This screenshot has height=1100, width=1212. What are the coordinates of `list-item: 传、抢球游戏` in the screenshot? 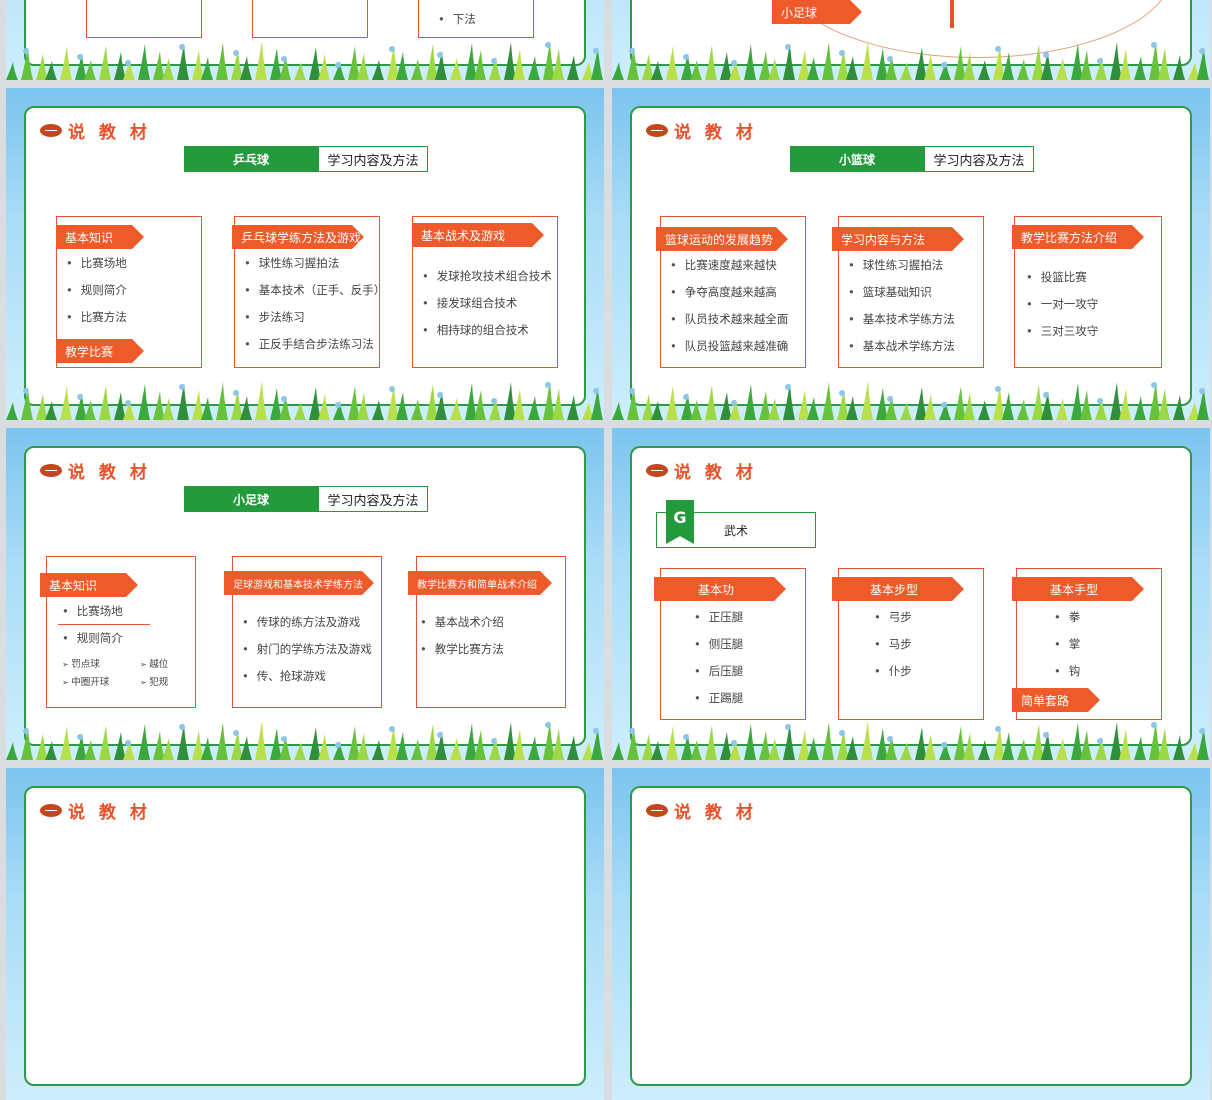 It's located at (307, 676).